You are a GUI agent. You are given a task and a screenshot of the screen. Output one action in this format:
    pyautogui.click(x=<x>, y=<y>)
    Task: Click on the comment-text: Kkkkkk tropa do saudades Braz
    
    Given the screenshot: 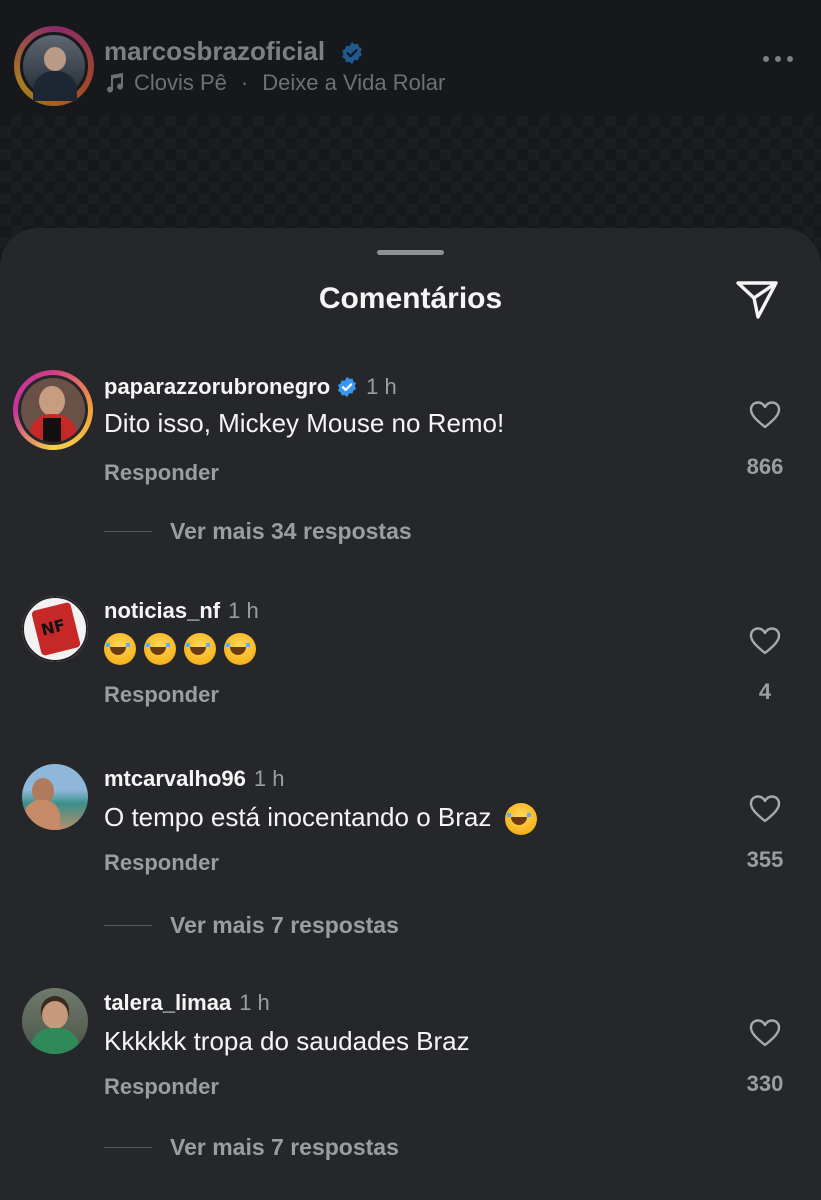 What is the action you would take?
    pyautogui.click(x=287, y=1041)
    